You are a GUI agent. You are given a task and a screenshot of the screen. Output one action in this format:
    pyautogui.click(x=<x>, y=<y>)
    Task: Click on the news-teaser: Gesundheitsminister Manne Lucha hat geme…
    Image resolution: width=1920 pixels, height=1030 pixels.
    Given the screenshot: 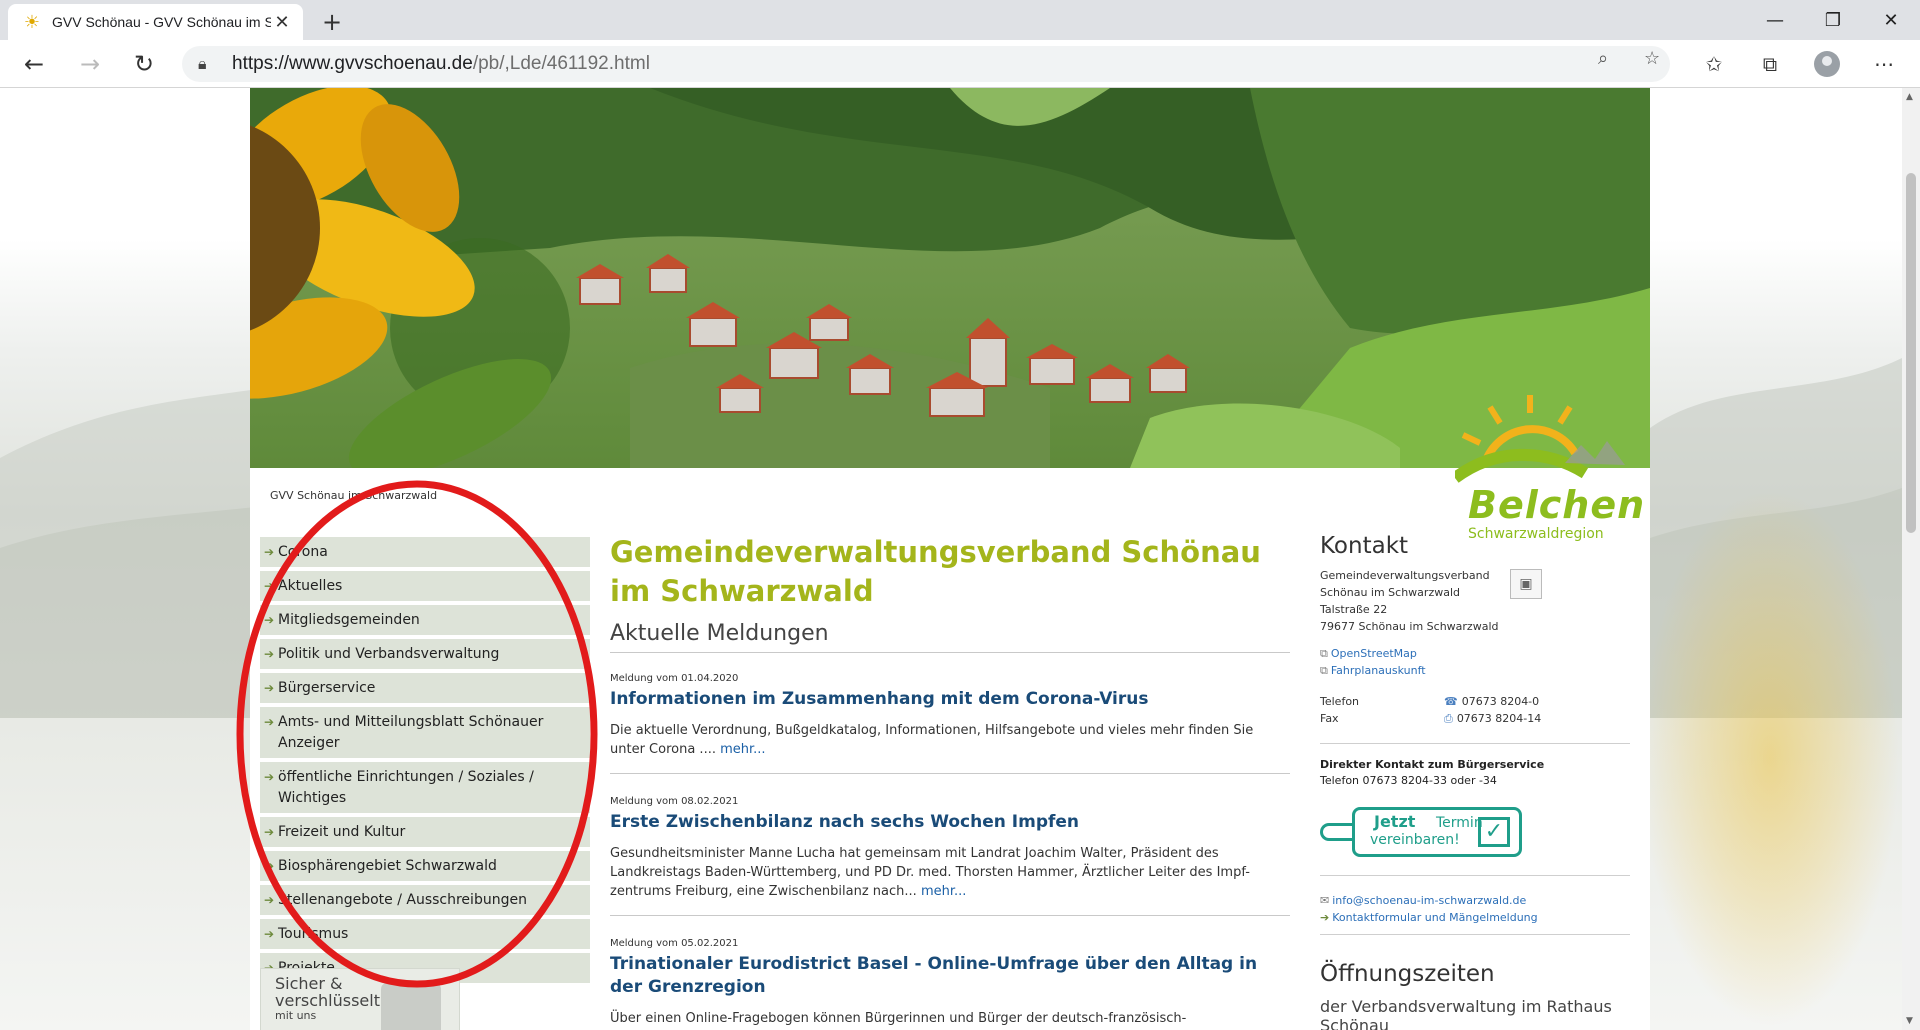 What is the action you would take?
    pyautogui.click(x=930, y=872)
    